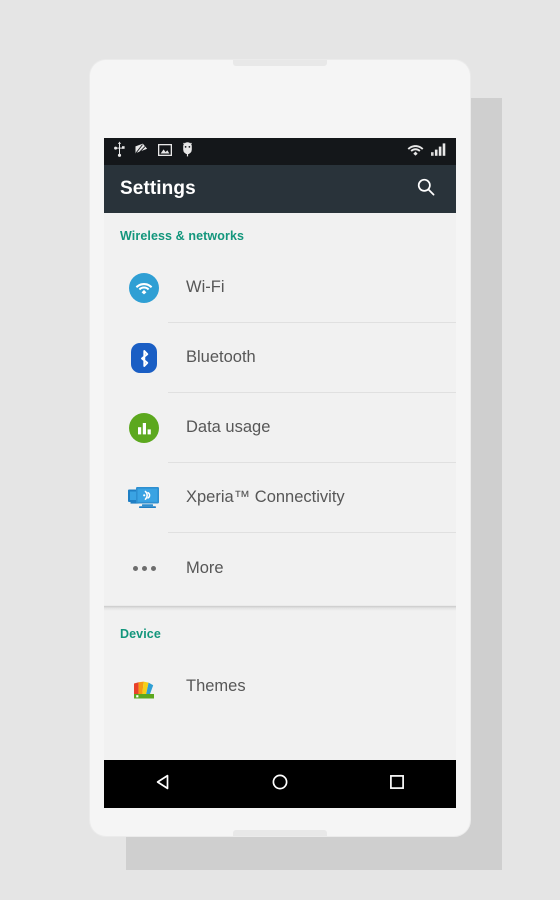 This screenshot has width=560, height=900. Describe the element at coordinates (415, 152) in the screenshot. I see `wifi-status-icon` at that location.